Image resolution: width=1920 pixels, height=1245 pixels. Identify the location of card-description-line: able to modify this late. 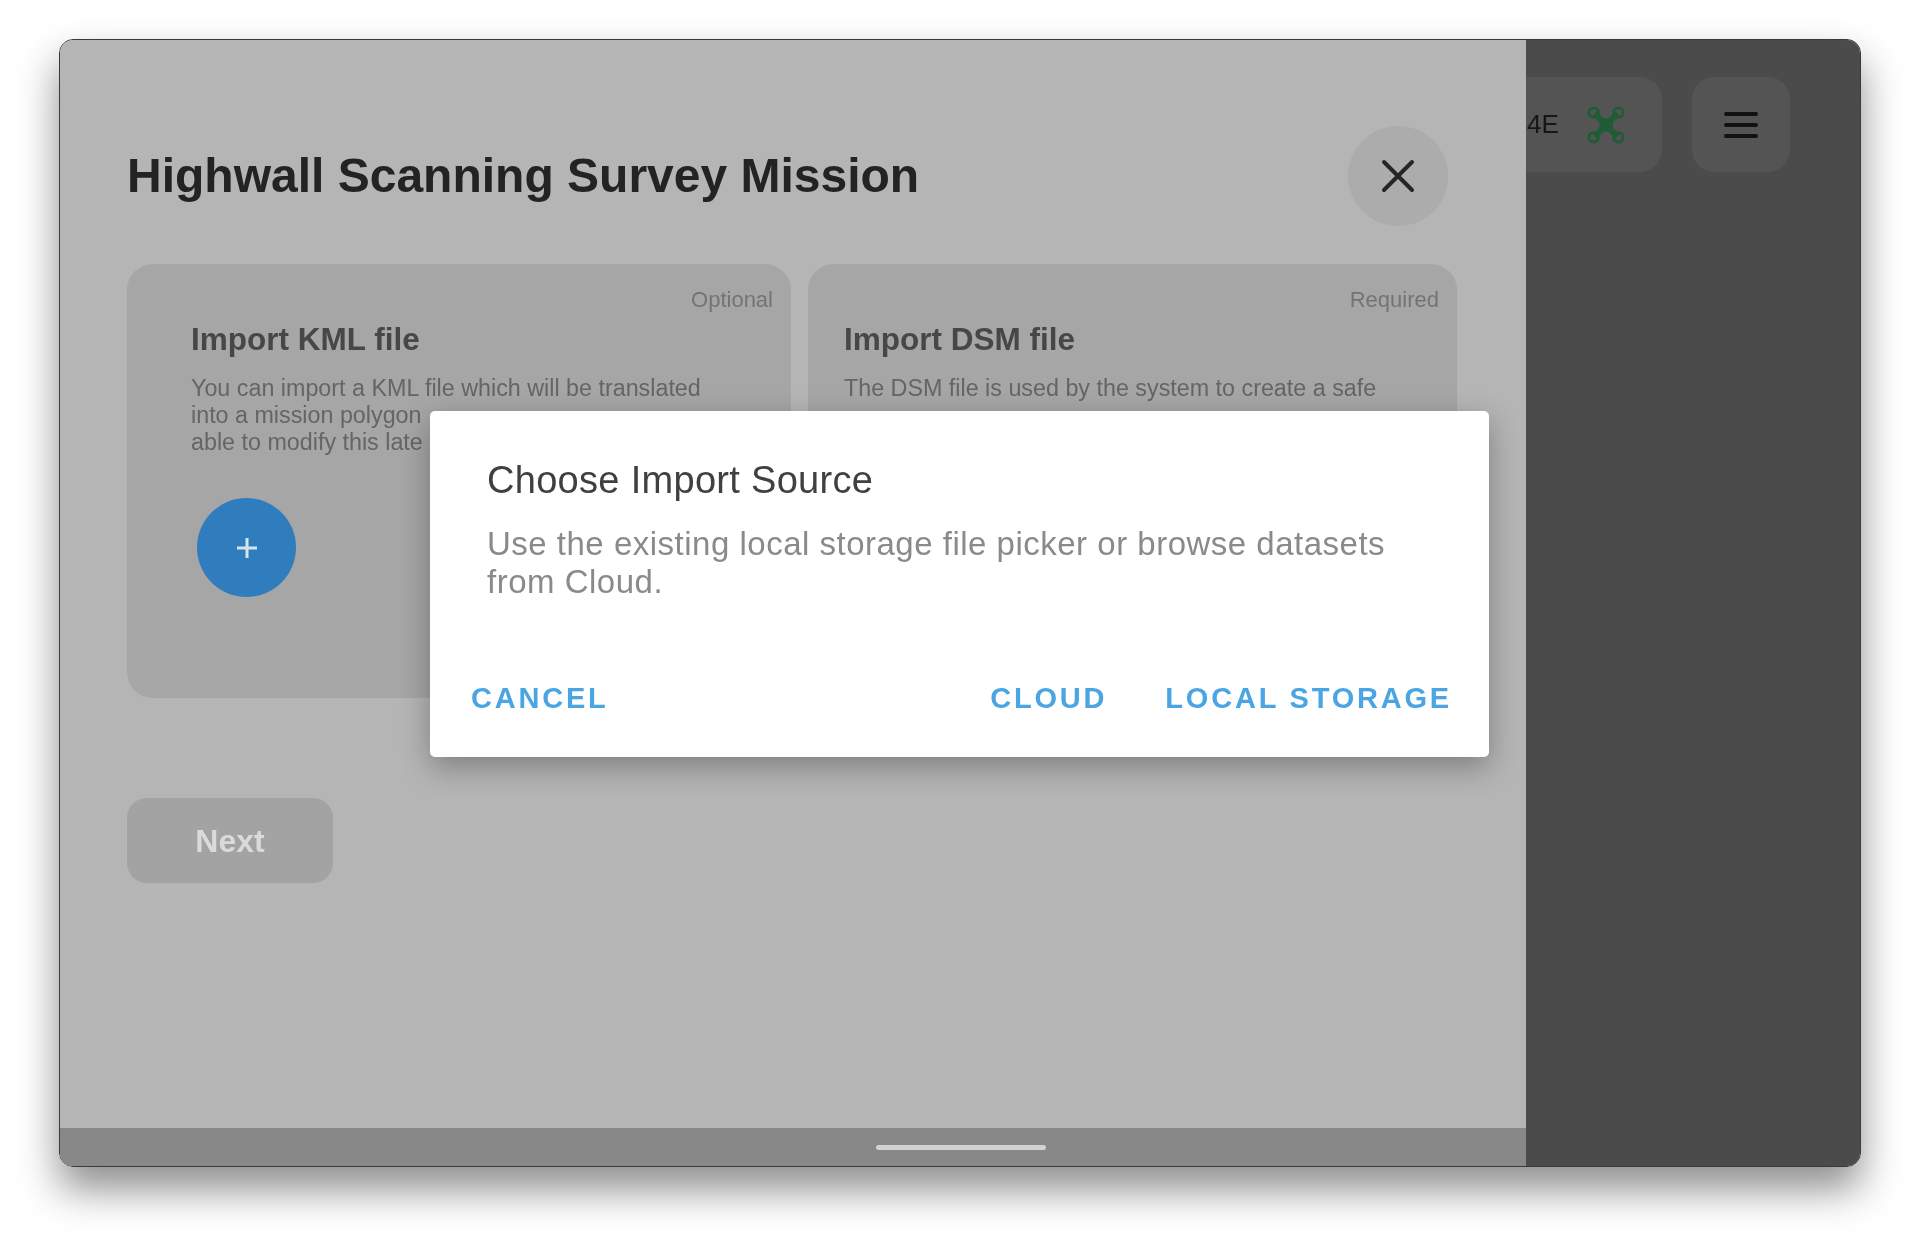
(307, 442).